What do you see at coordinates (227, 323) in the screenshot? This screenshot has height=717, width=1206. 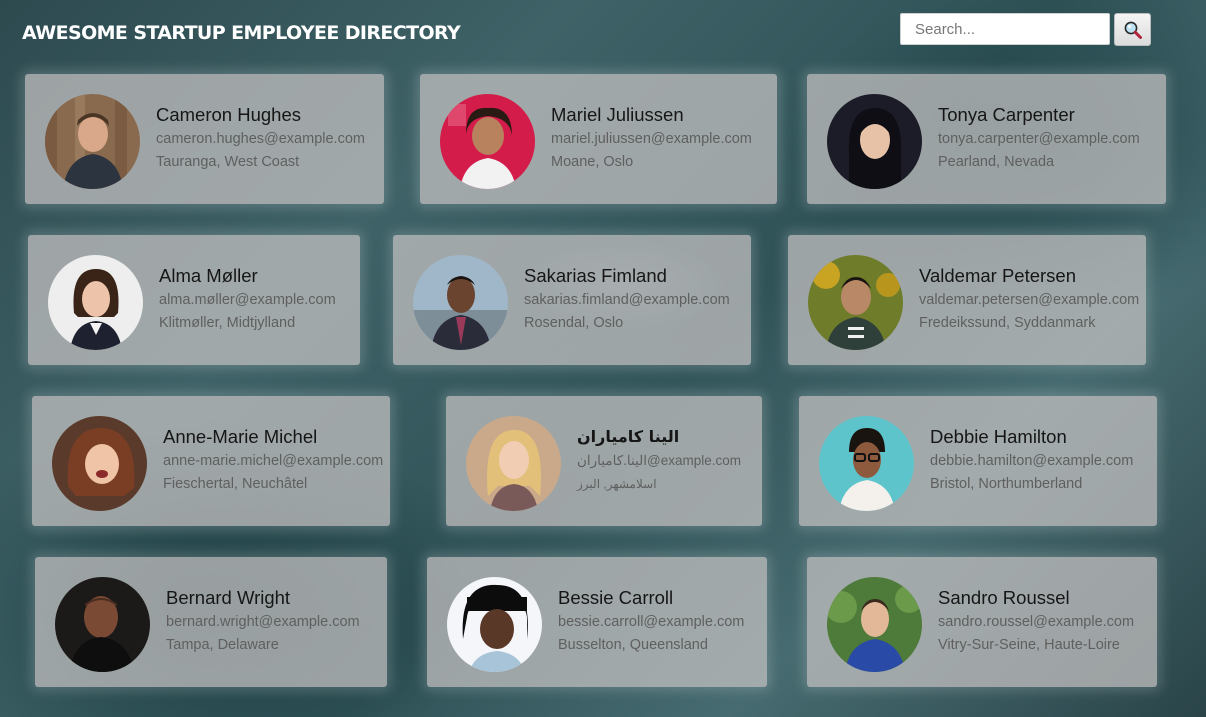 I see `employee-location: Klitmøller, Midtjylland` at bounding box center [227, 323].